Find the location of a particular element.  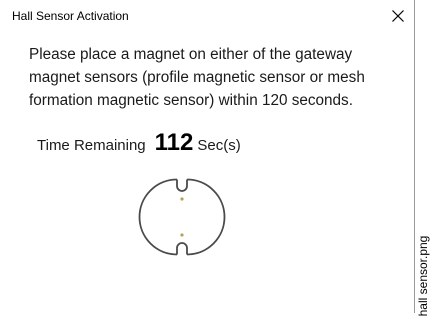

sensor-dot-top is located at coordinates (182, 199).